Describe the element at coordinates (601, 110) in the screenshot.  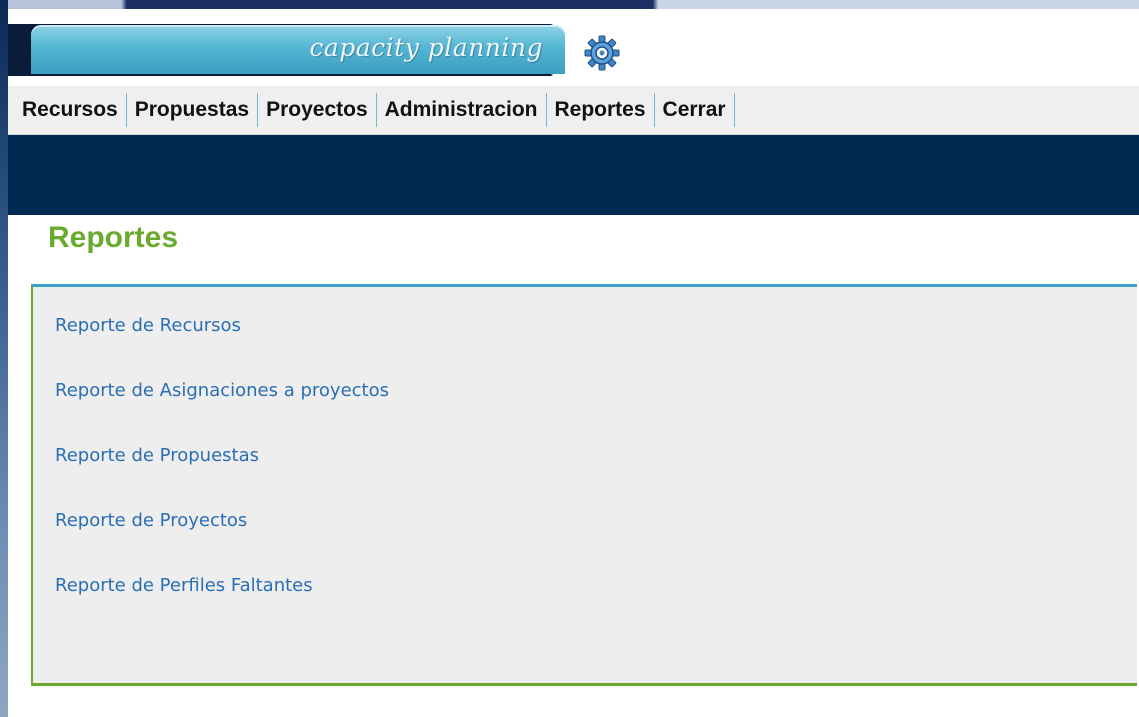
I see `nav-item-reportes: Reportes` at that location.